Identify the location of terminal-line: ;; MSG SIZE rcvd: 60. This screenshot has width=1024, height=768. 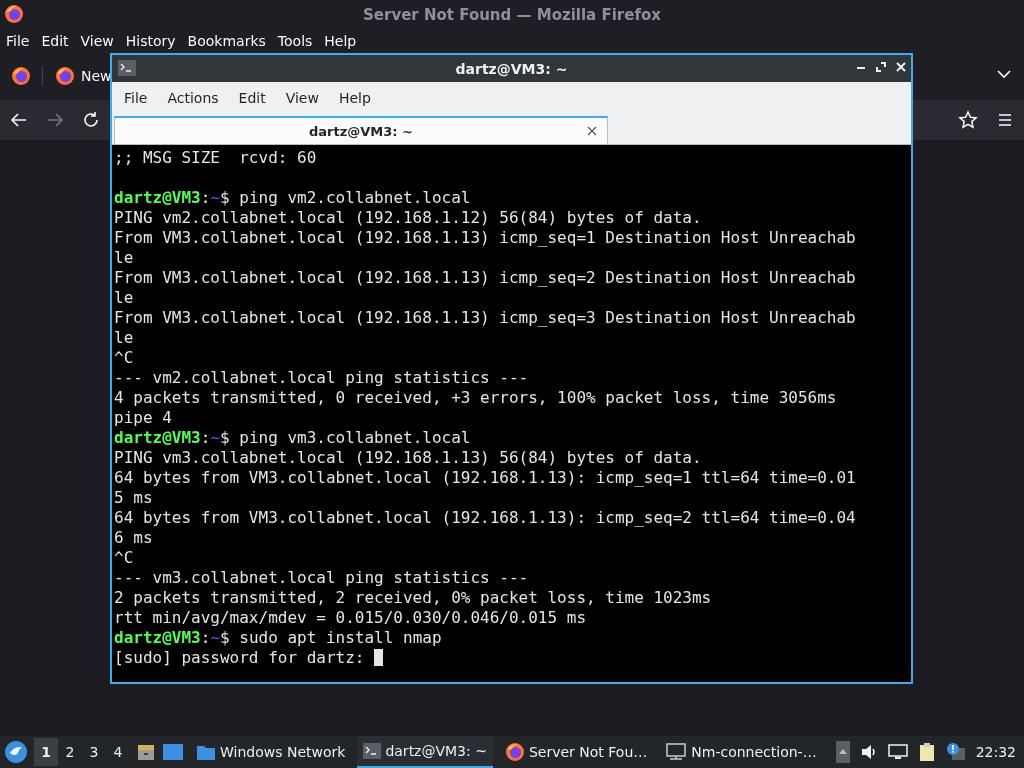
(216, 158).